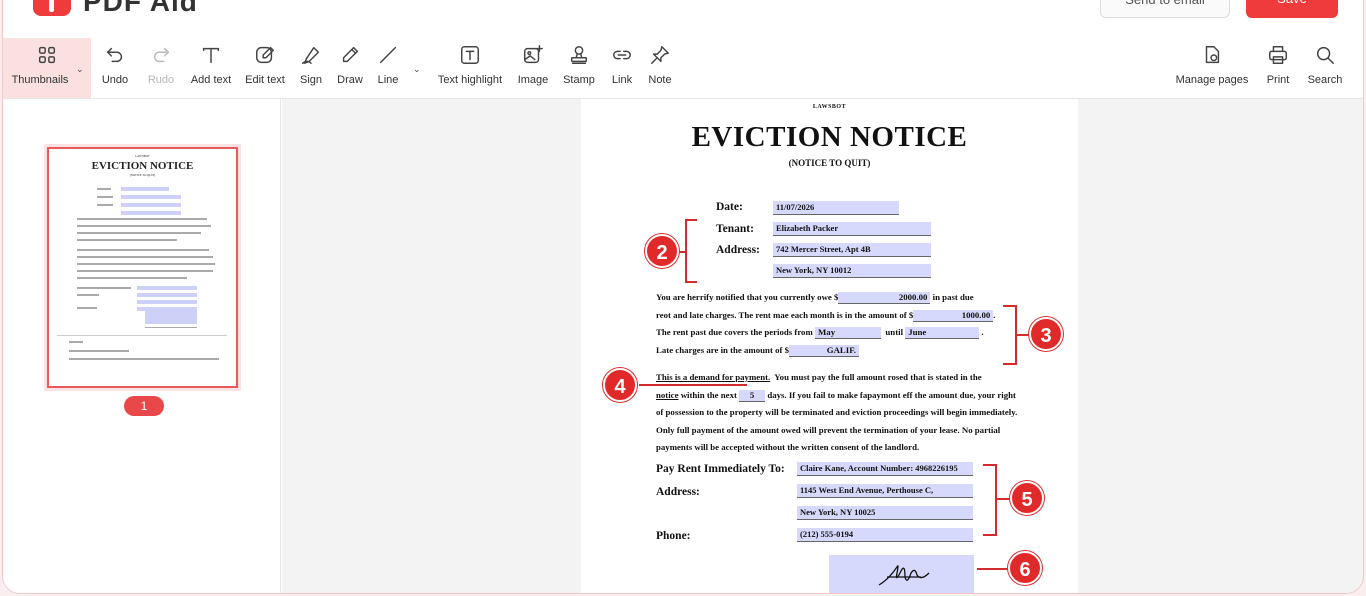 The width and height of the screenshot is (1366, 596). Describe the element at coordinates (142, 267) in the screenshot. I see `page-thumbnail: LAWSBOT EVICTION NOTICE (NOTICE TO QUIT)` at that location.